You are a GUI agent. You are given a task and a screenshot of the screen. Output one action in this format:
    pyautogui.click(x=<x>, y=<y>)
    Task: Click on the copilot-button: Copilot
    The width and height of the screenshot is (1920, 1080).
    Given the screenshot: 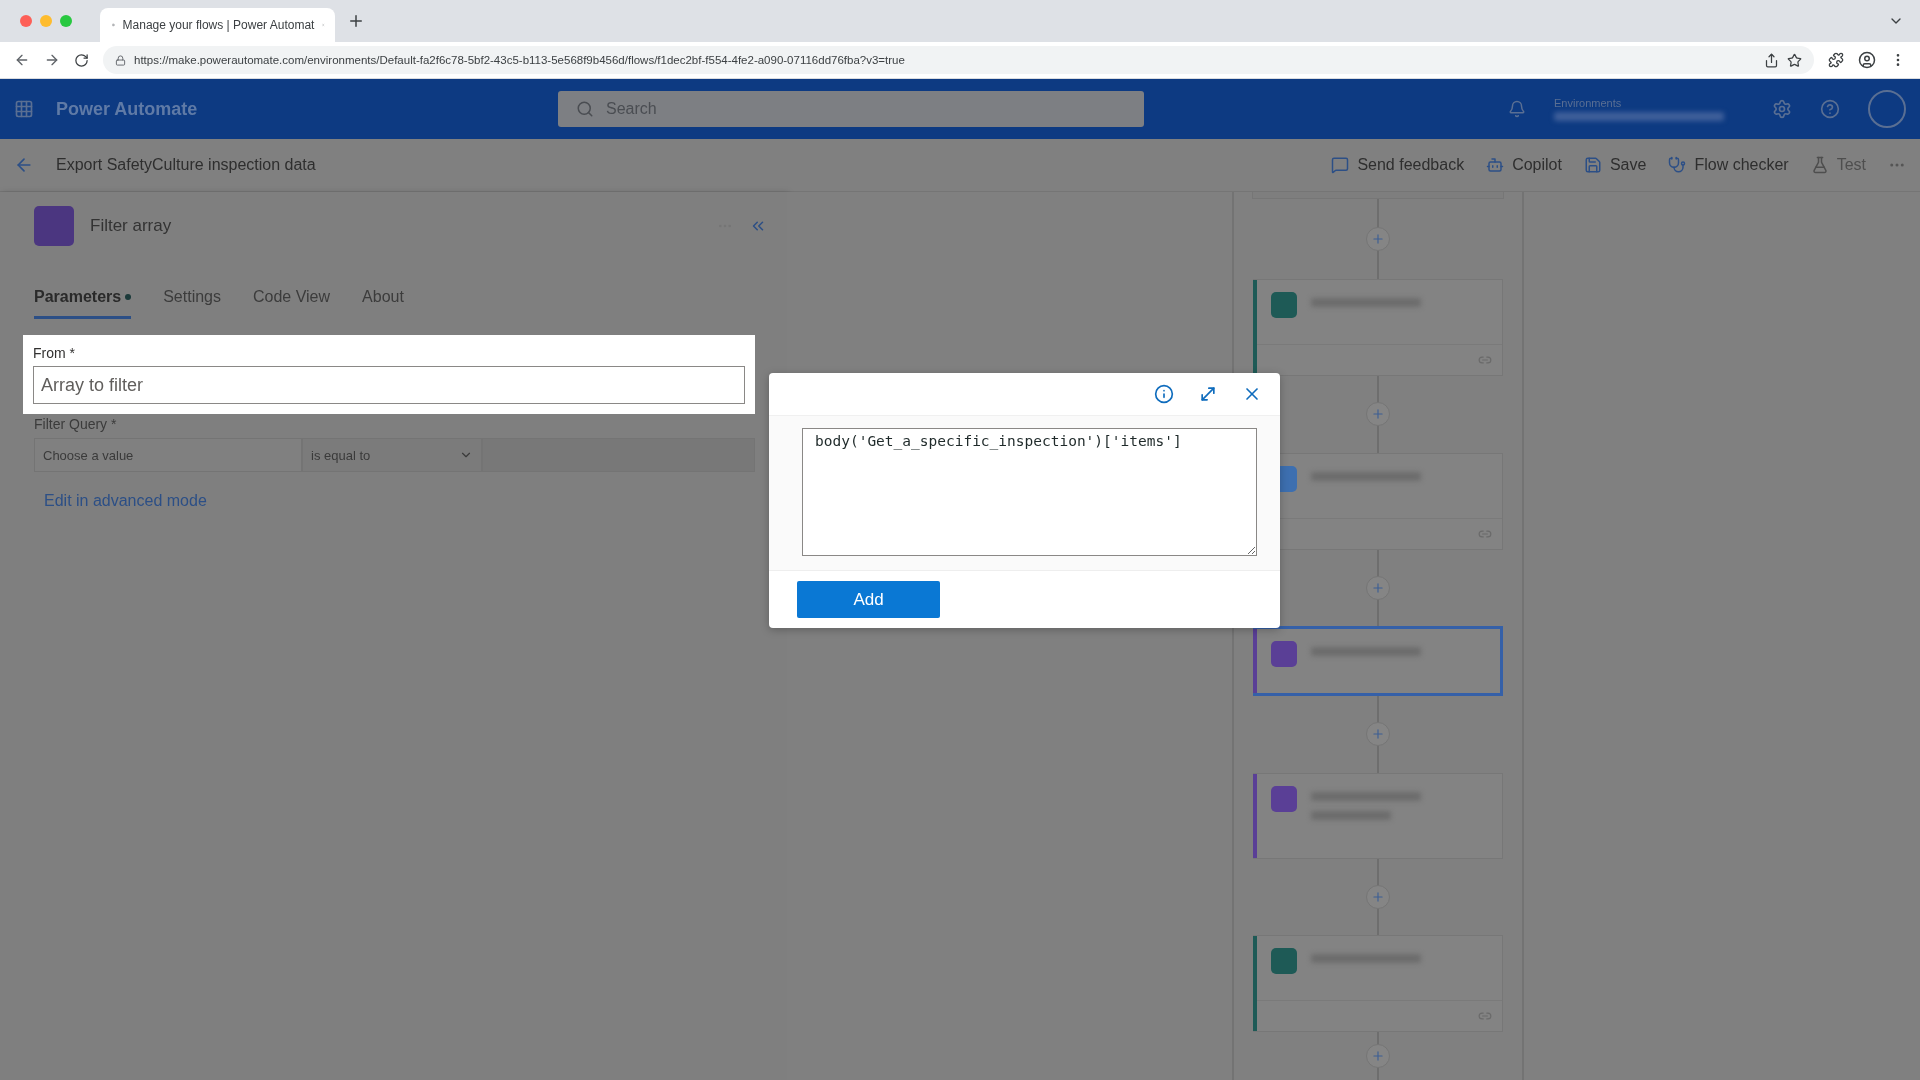 What is the action you would take?
    pyautogui.click(x=1524, y=165)
    